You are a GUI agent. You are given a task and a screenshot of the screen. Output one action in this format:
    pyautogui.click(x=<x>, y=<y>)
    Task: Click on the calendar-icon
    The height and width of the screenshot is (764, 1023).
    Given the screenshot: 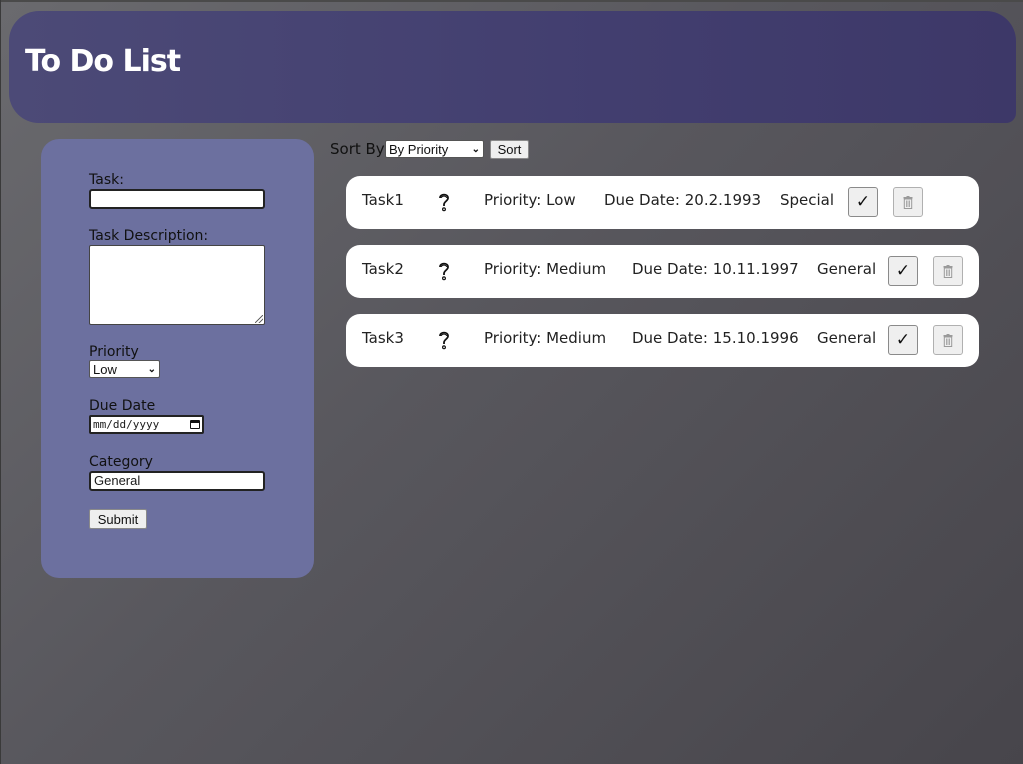 What is the action you would take?
    pyautogui.click(x=195, y=425)
    